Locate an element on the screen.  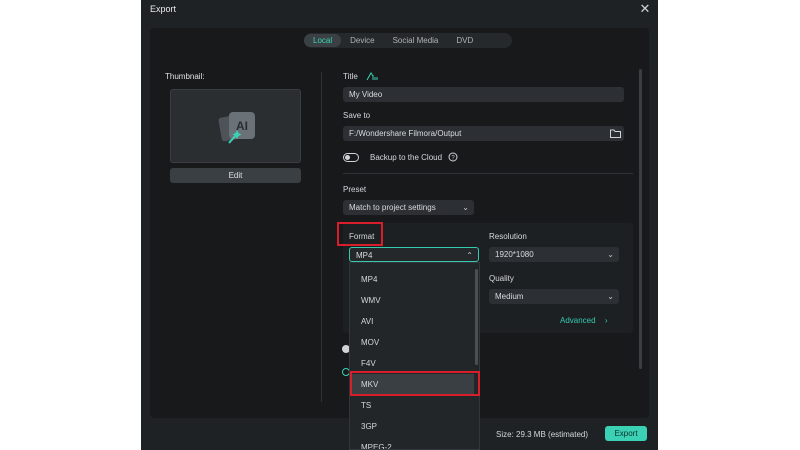
resolution-select: 1920*1080 ⌄ is located at coordinates (554, 254).